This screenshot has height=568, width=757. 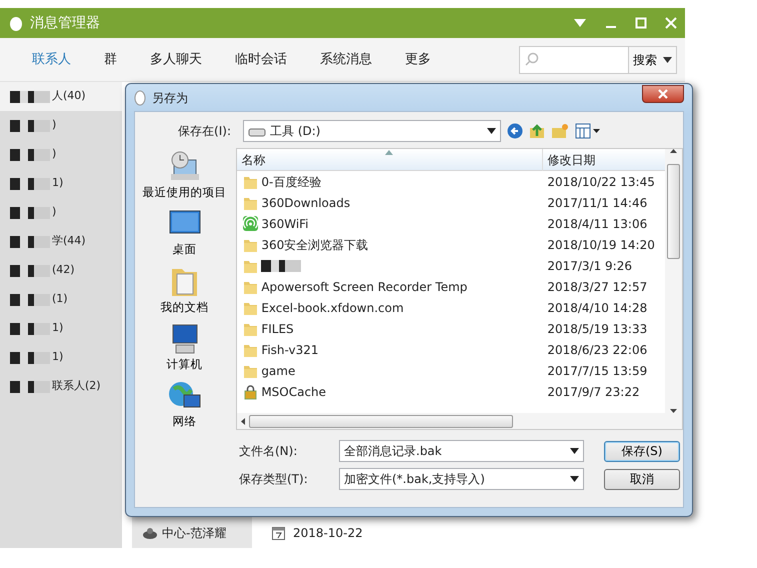 I want to click on filename-field: 全部消息记录.bak, so click(x=461, y=451).